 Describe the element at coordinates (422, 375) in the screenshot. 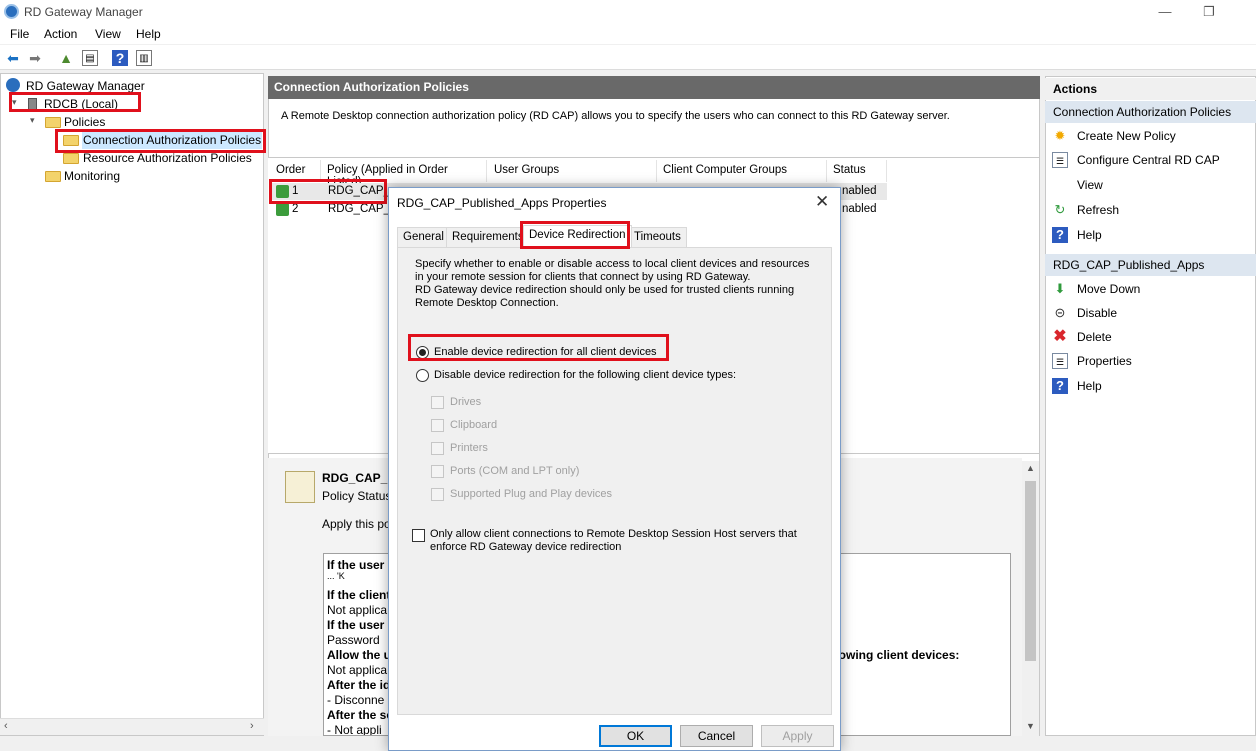

I see `radio-disable-redirection` at that location.